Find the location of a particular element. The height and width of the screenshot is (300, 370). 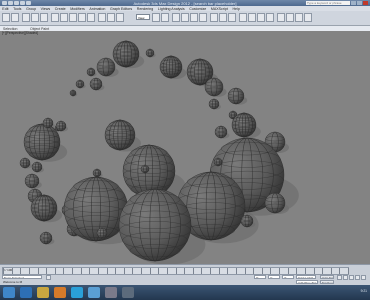

orbit-icon is located at coordinates (357, 277).